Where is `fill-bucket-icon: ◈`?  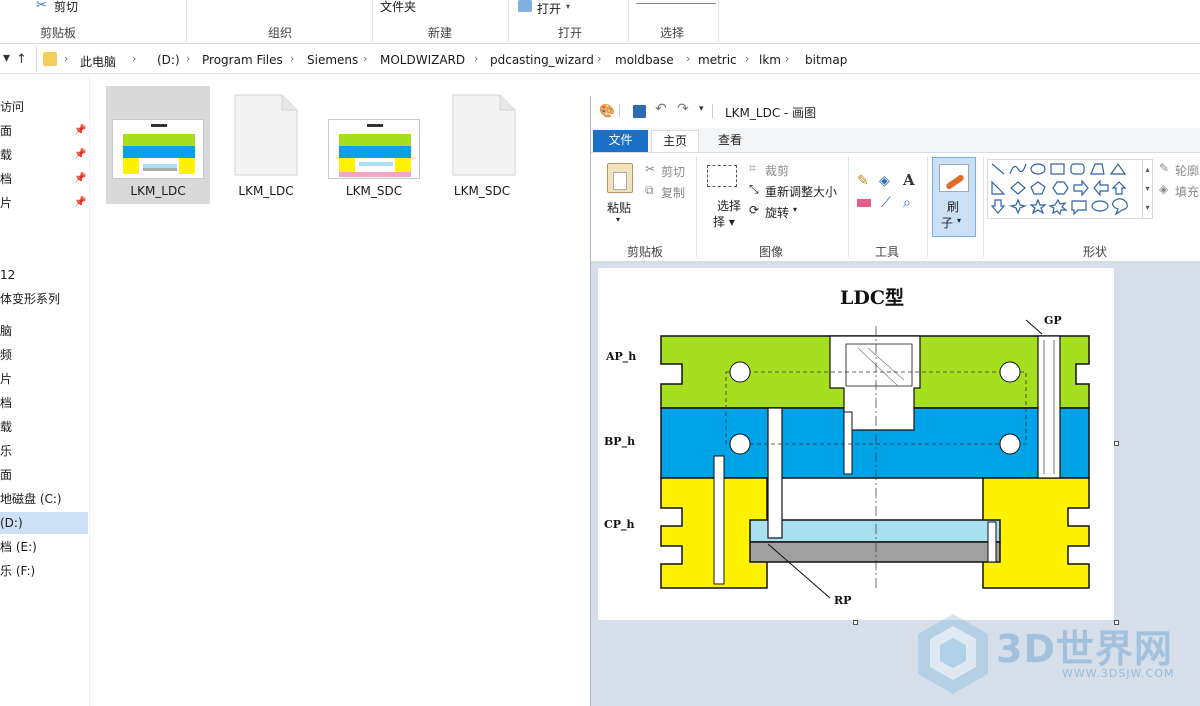
fill-bucket-icon: ◈ is located at coordinates (884, 181).